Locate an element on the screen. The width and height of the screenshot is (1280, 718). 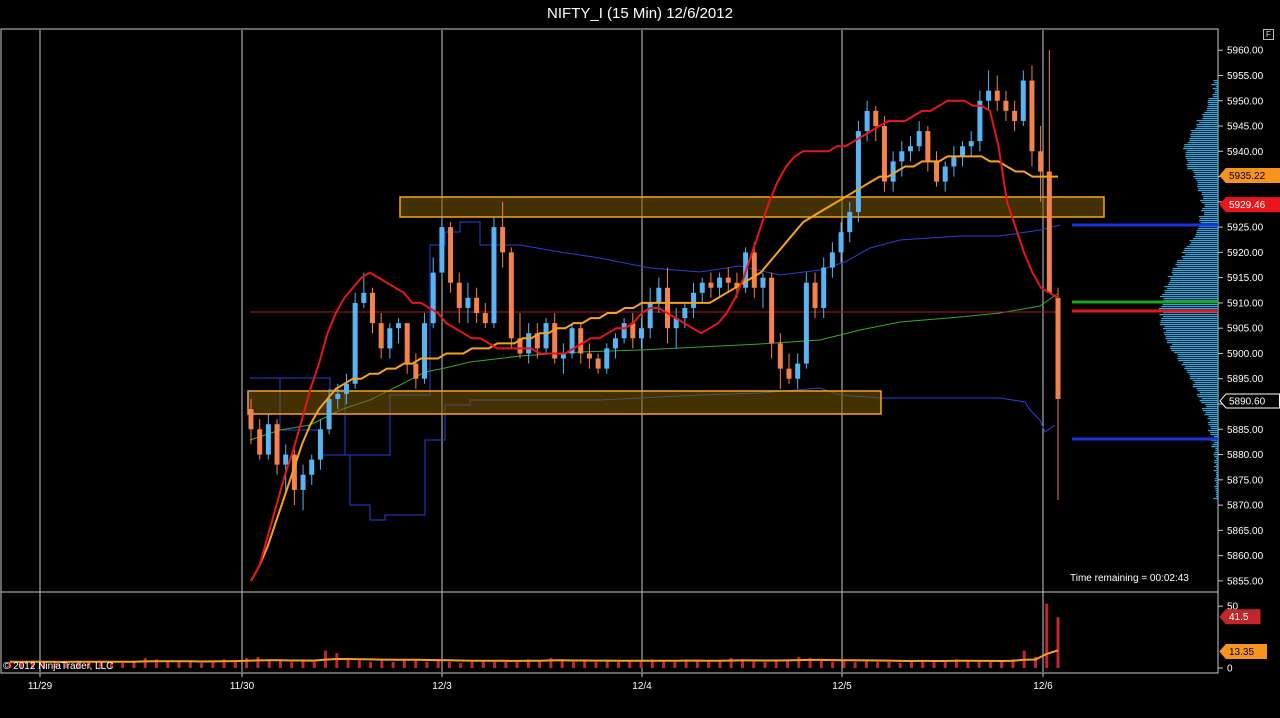
date-label: 12/5 is located at coordinates (842, 686).